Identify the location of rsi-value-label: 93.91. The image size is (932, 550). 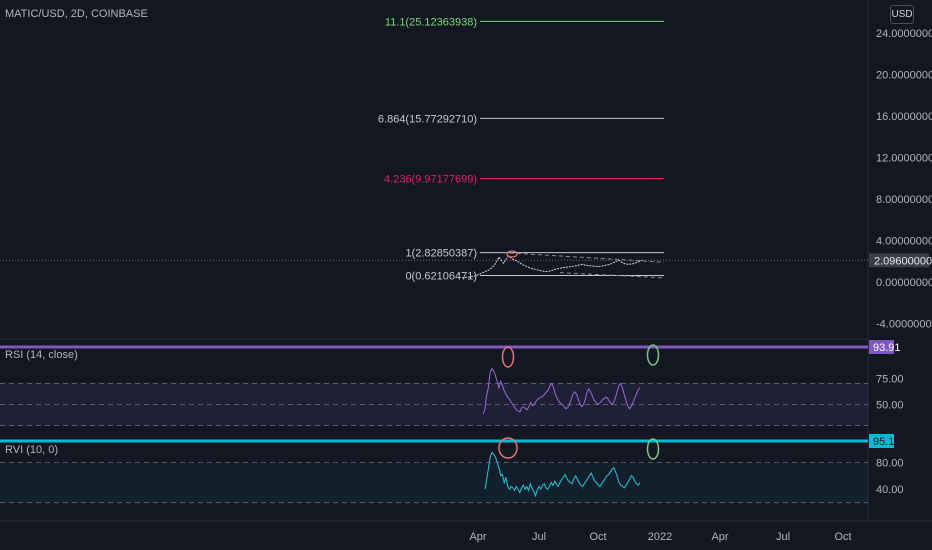
(887, 348).